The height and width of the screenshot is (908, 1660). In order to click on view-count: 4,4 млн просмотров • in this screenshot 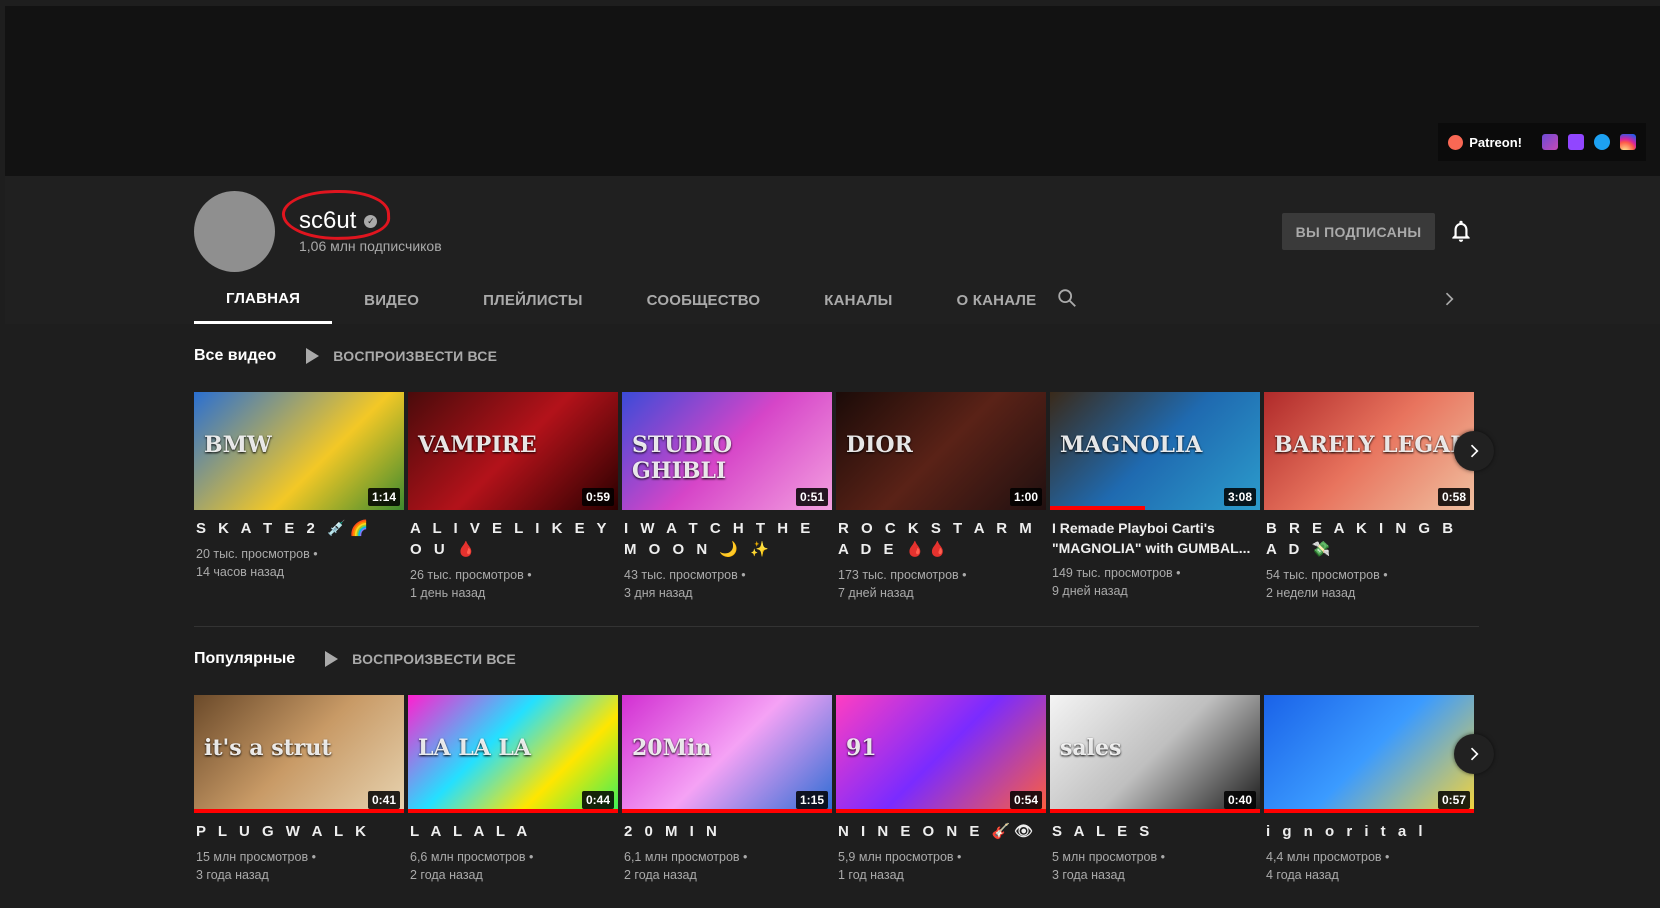, I will do `click(1328, 857)`.